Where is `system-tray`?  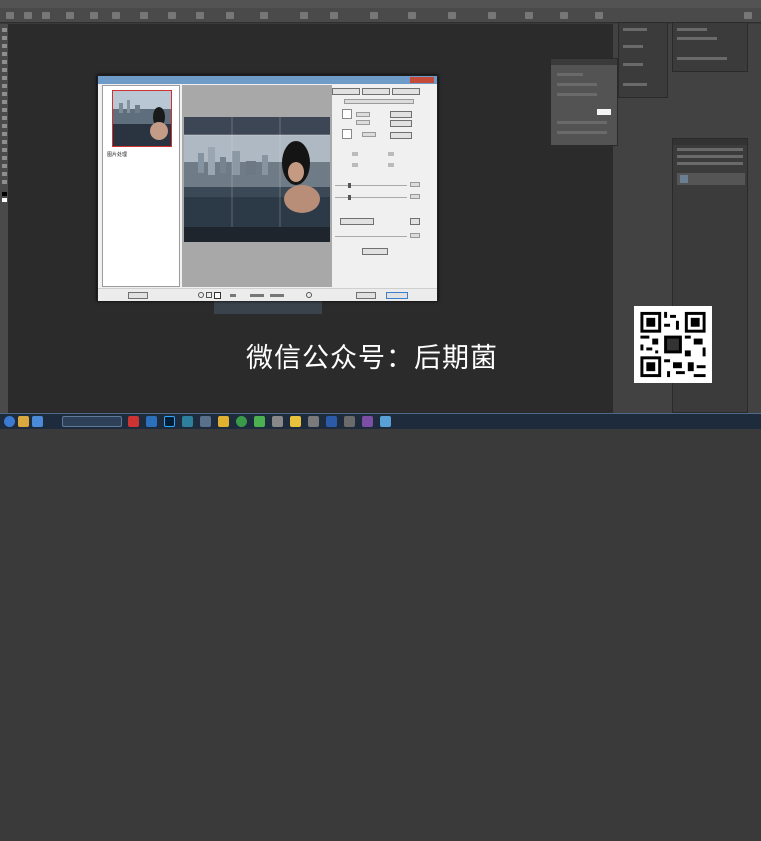 system-tray is located at coordinates (717, 835).